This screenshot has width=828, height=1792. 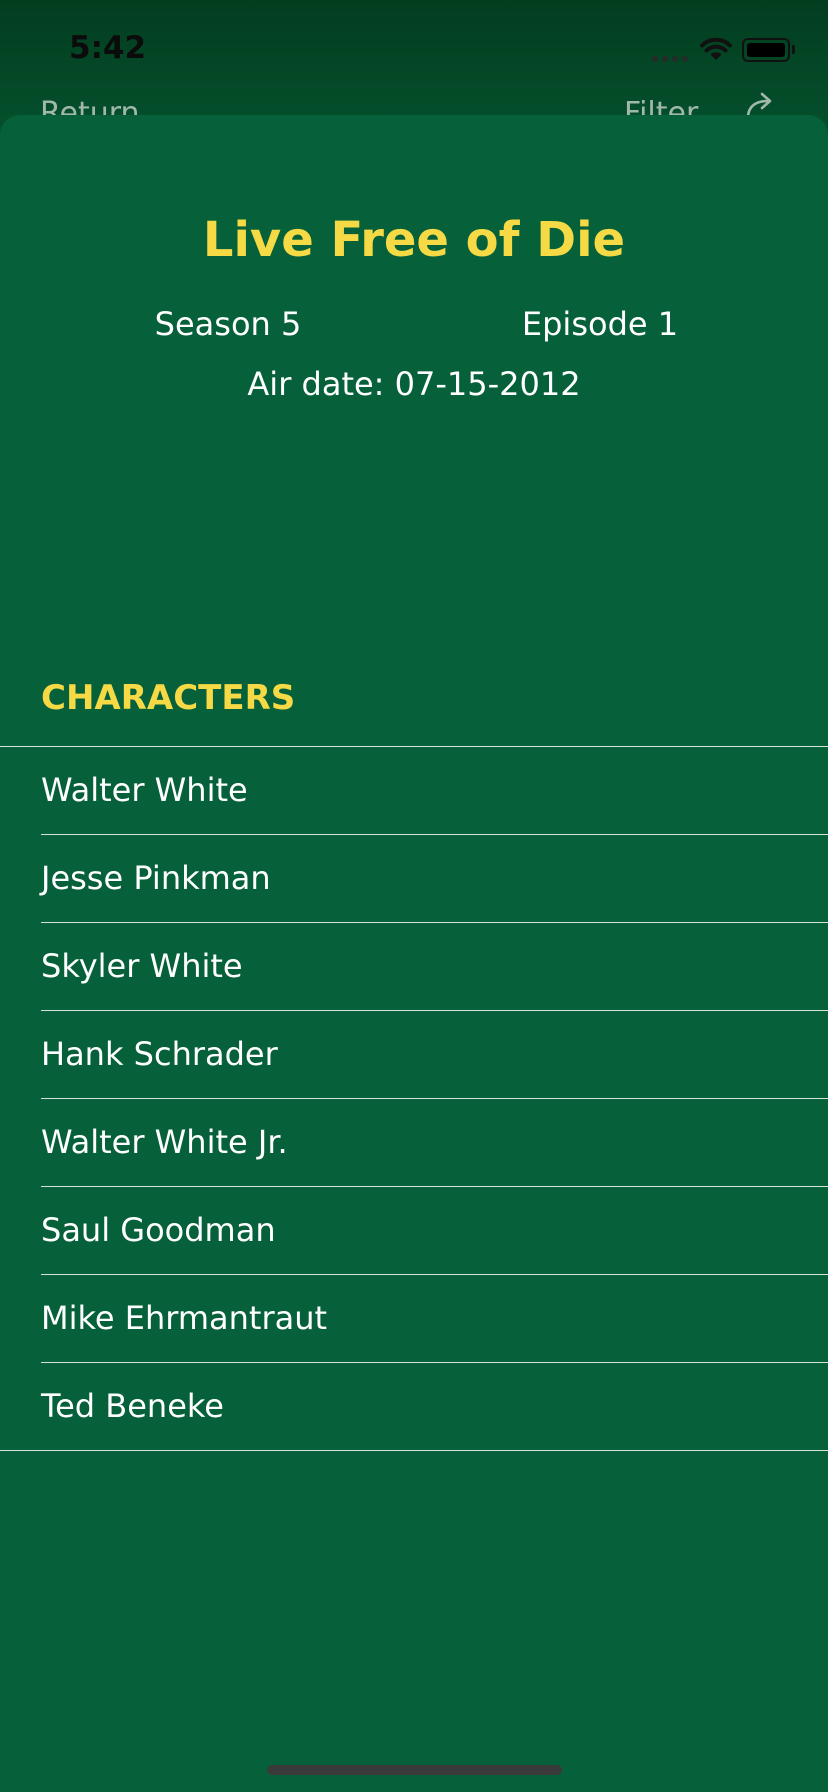 I want to click on episode-title: Live Free of Die, so click(x=414, y=240).